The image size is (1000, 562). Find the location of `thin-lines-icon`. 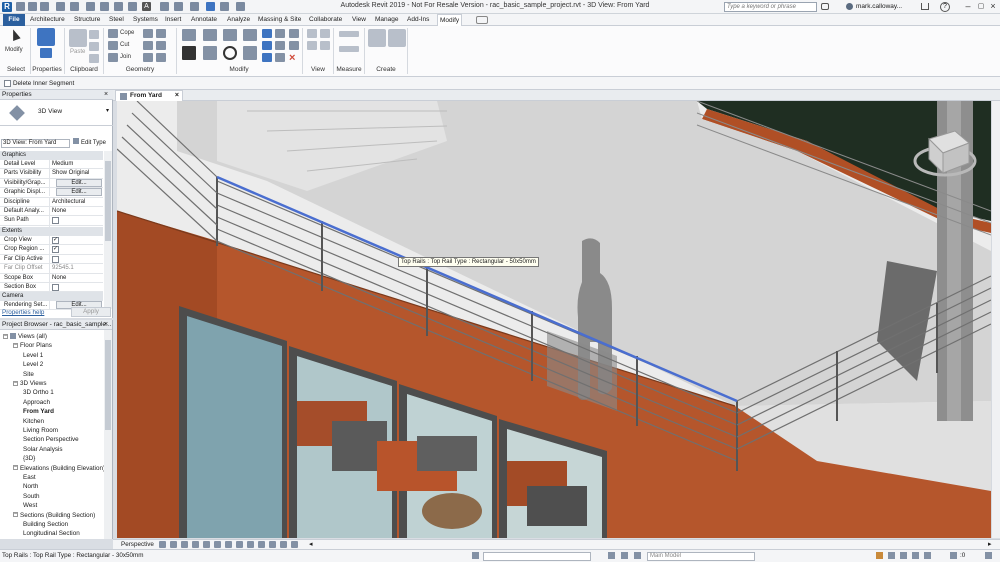

thin-lines-icon is located at coordinates (194, 6).